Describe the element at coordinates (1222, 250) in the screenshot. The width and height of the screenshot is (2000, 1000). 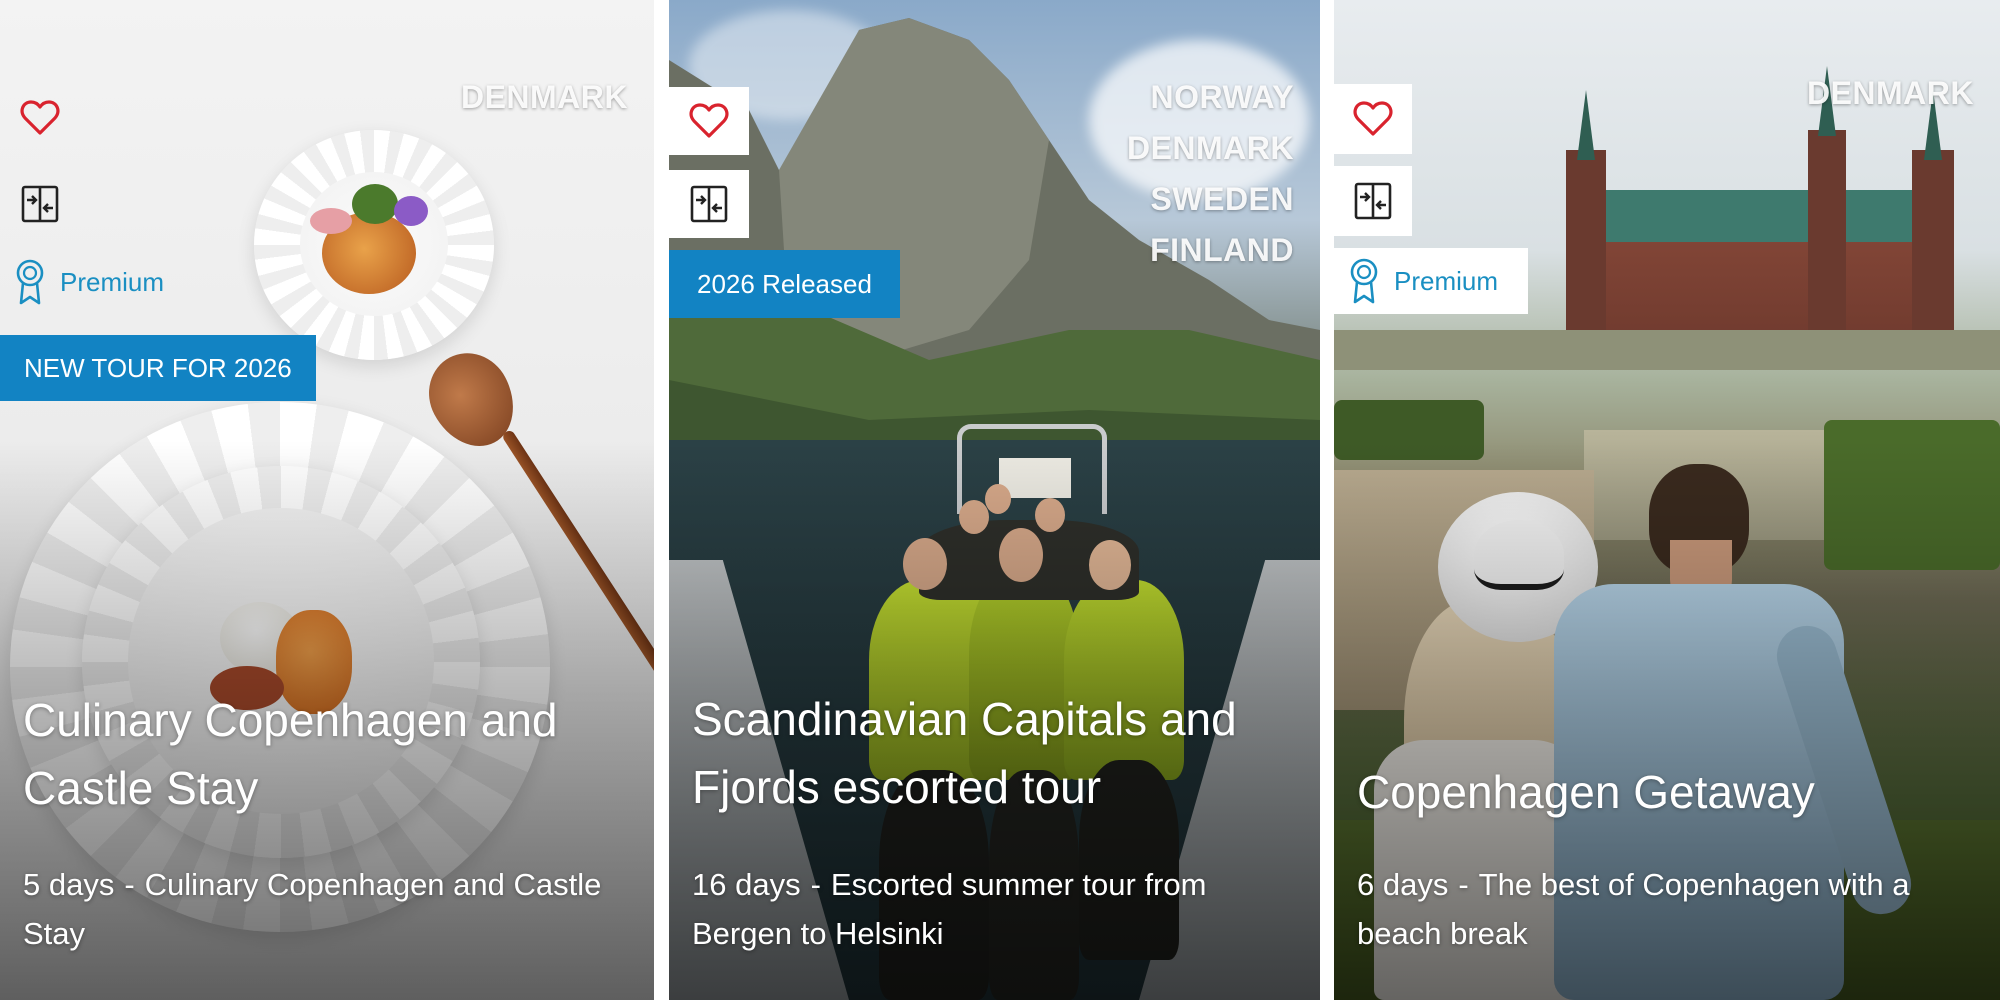
I see `country-label: FINLAND` at that location.